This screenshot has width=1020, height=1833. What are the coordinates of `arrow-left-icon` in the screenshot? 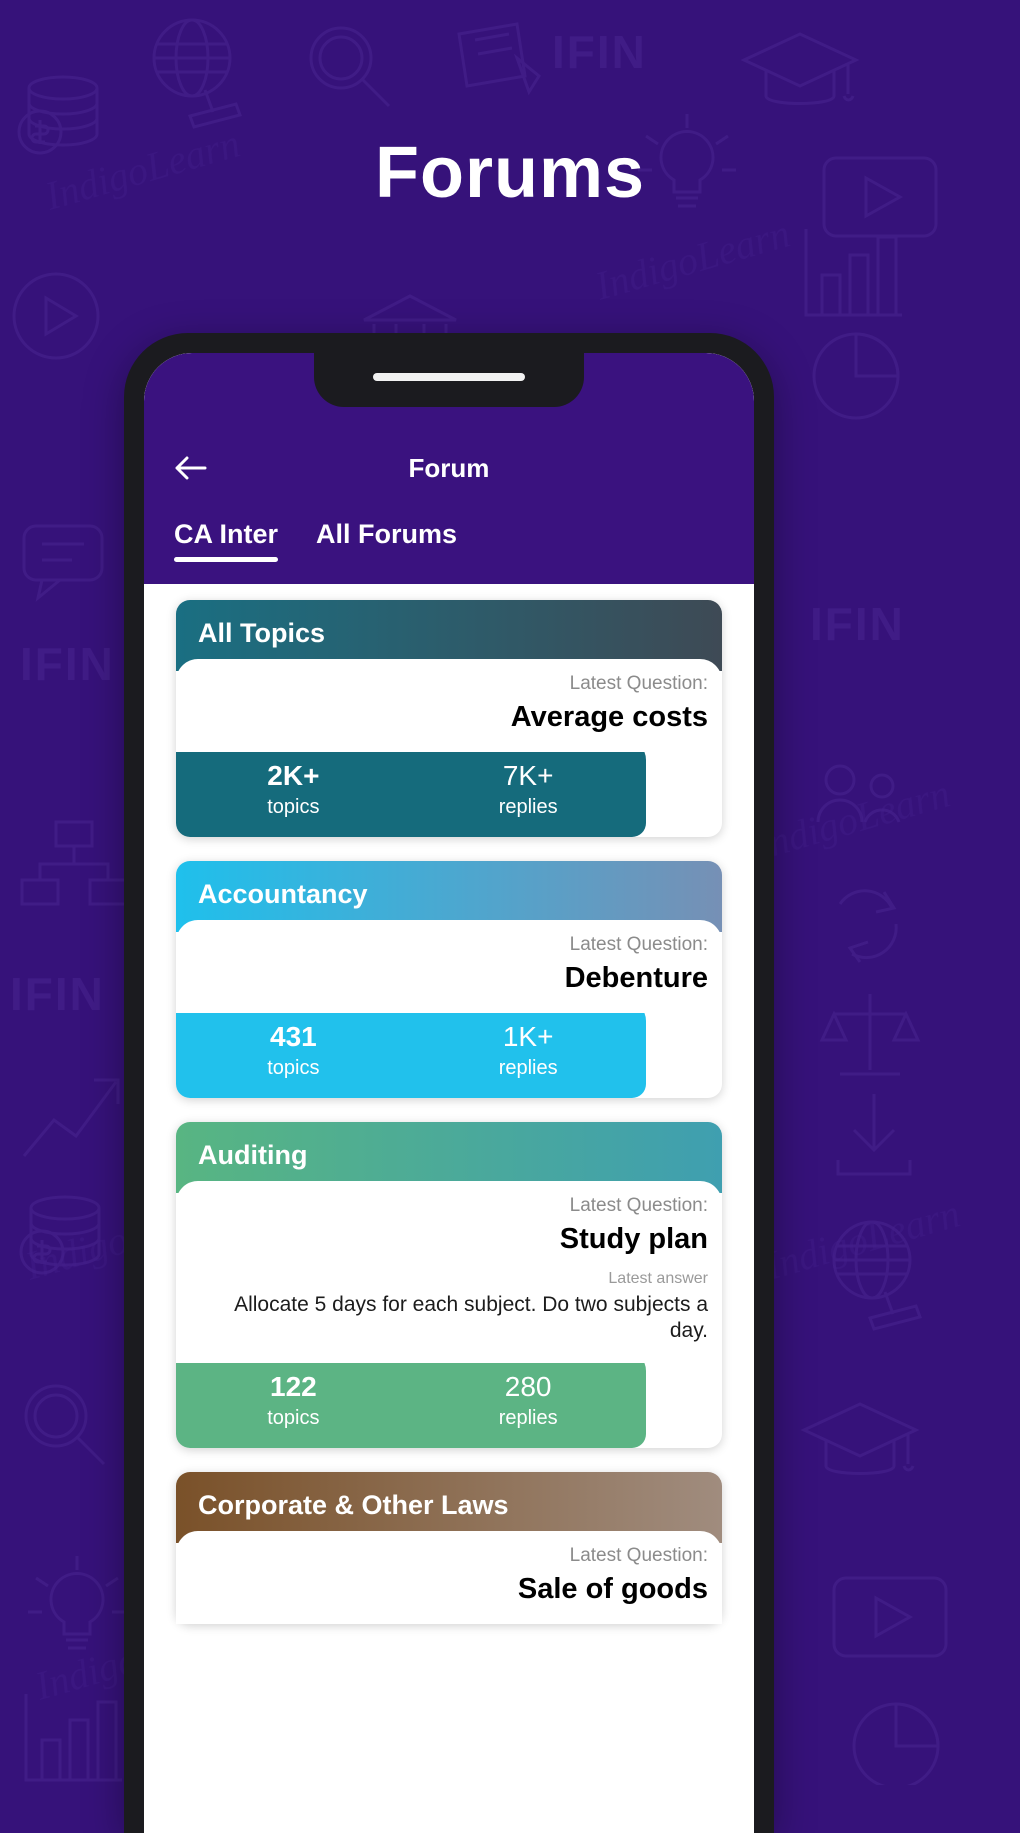 It's located at (191, 468).